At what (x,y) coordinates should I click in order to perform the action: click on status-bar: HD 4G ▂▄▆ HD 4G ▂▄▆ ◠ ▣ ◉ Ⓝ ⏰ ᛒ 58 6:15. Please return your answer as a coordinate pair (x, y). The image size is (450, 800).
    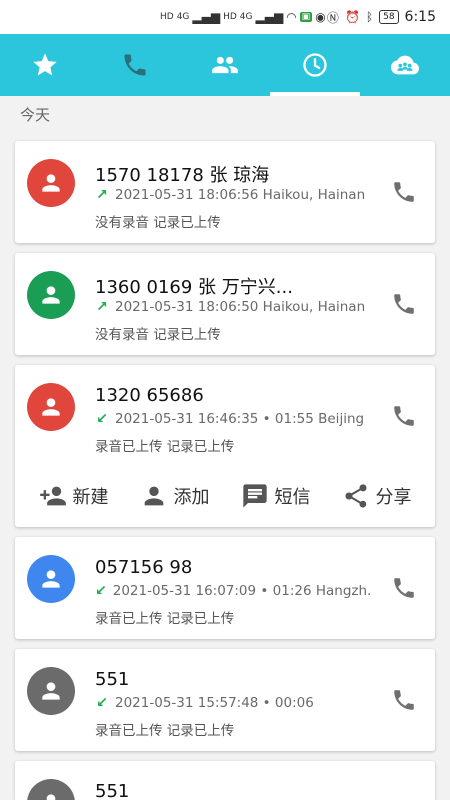
    Looking at the image, I should click on (225, 17).